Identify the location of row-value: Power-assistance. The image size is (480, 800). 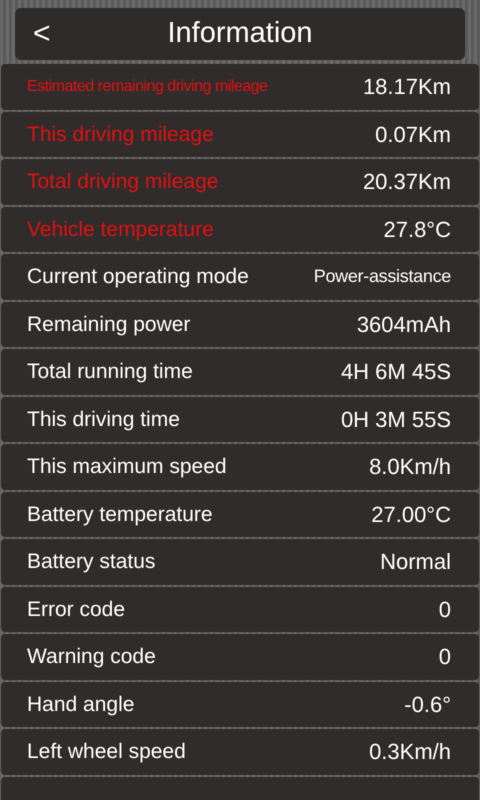
(382, 276).